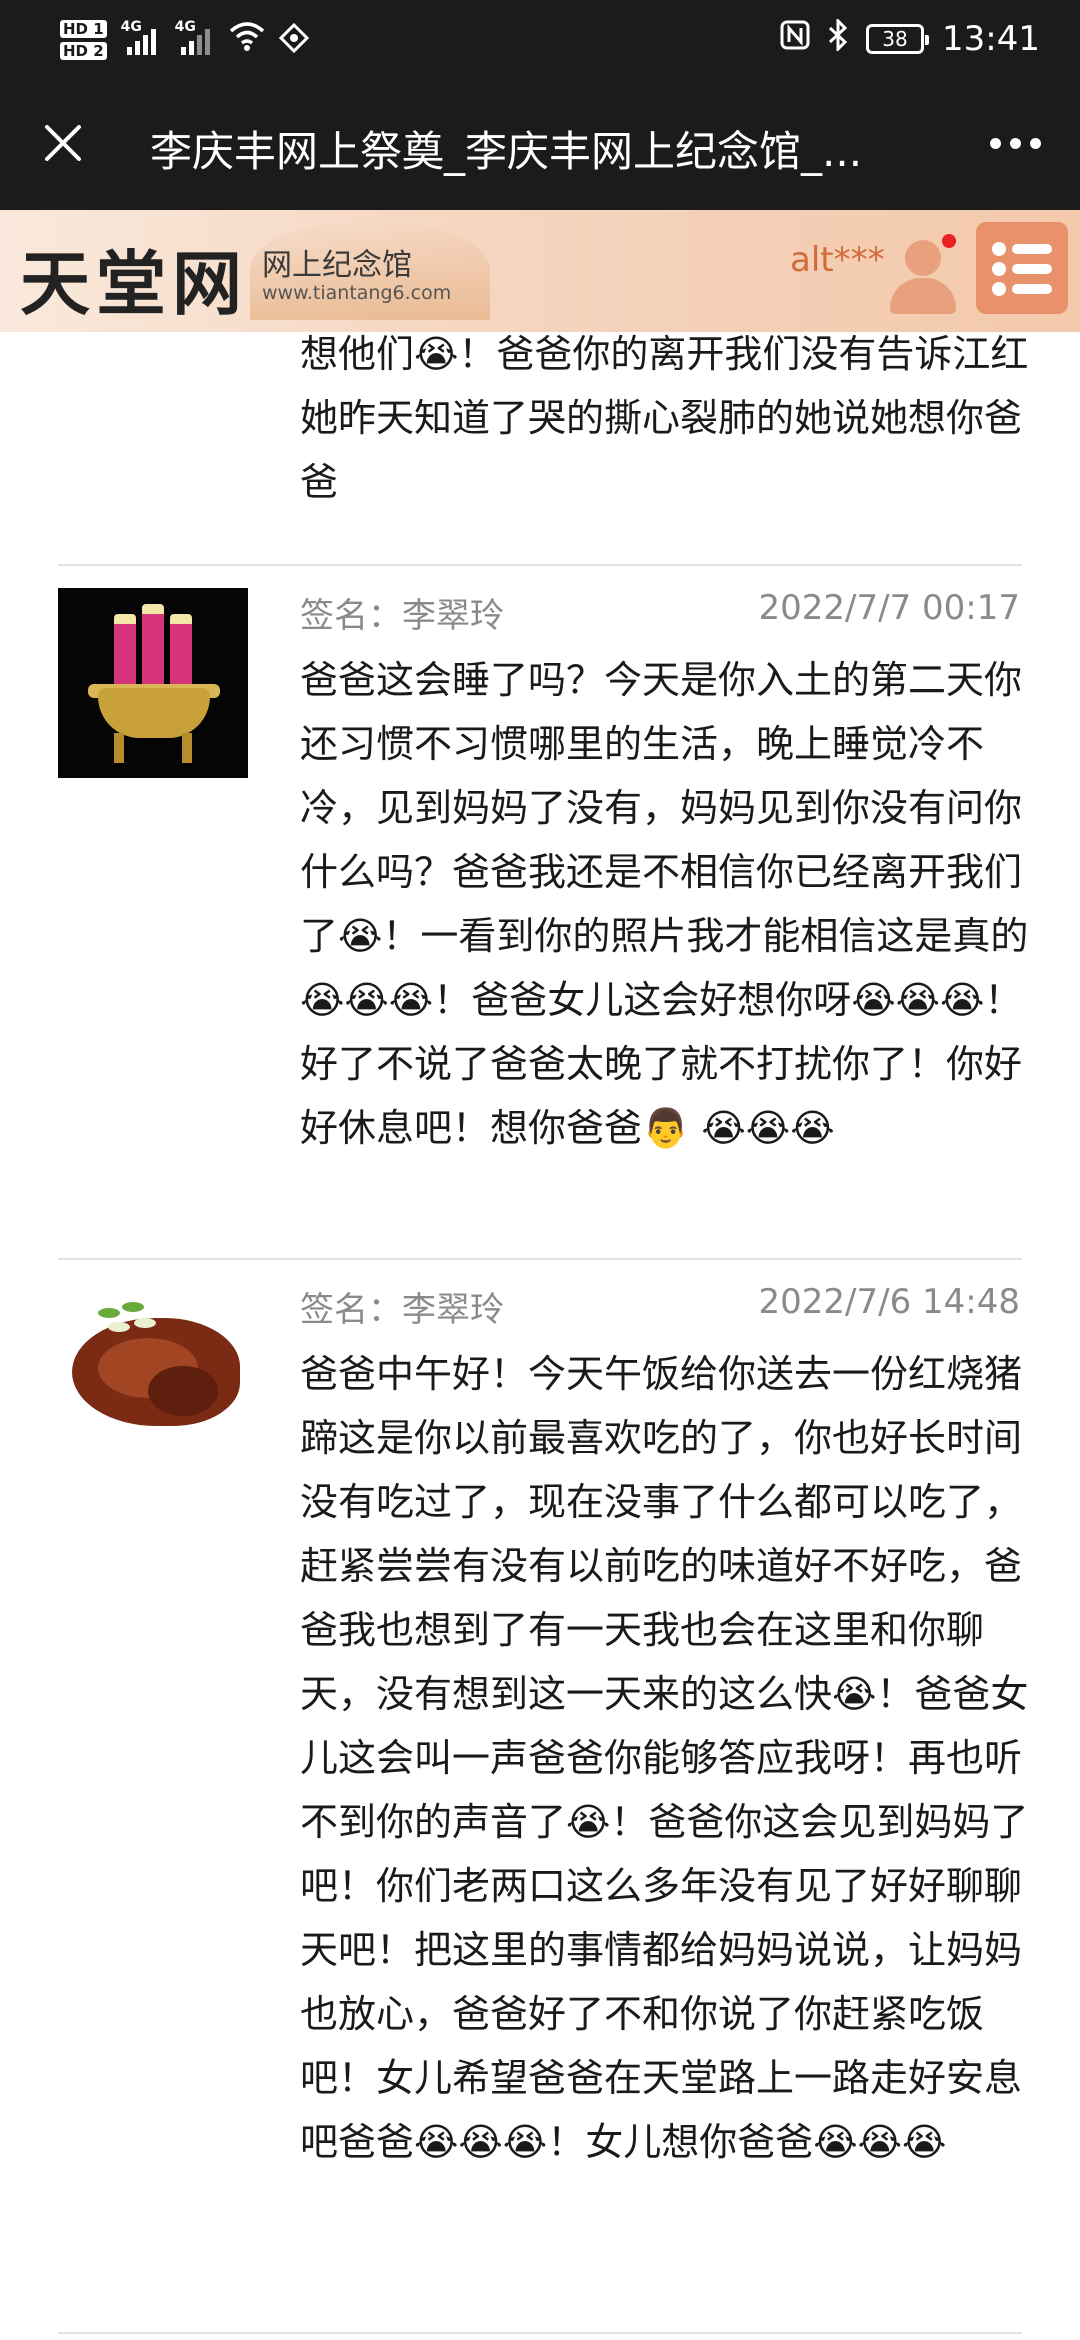 This screenshot has height=2340, width=1080. What do you see at coordinates (185, 27) in the screenshot?
I see `network-label-2: 4G` at bounding box center [185, 27].